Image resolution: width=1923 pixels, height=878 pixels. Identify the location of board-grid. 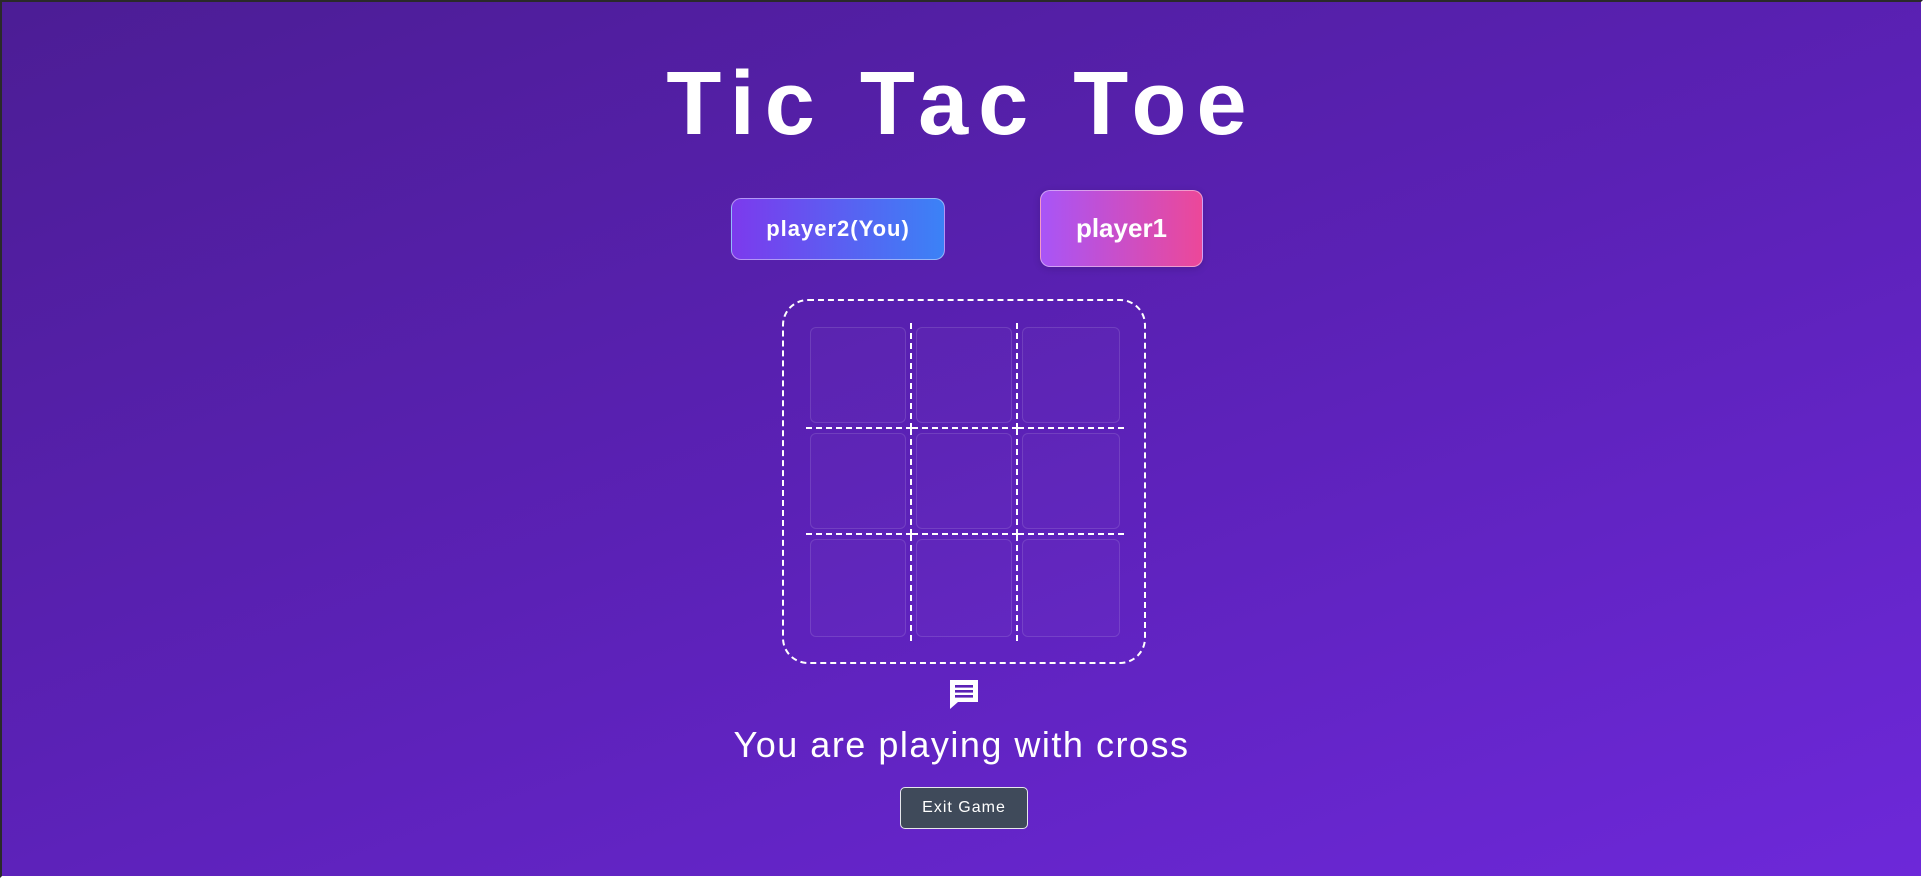
(965, 482).